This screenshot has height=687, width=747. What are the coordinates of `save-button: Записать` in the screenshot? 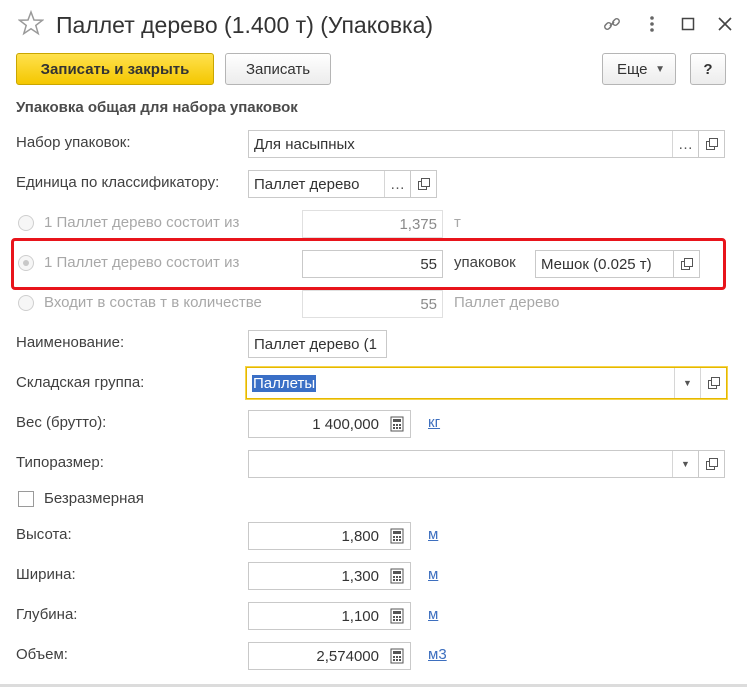 It's located at (278, 69).